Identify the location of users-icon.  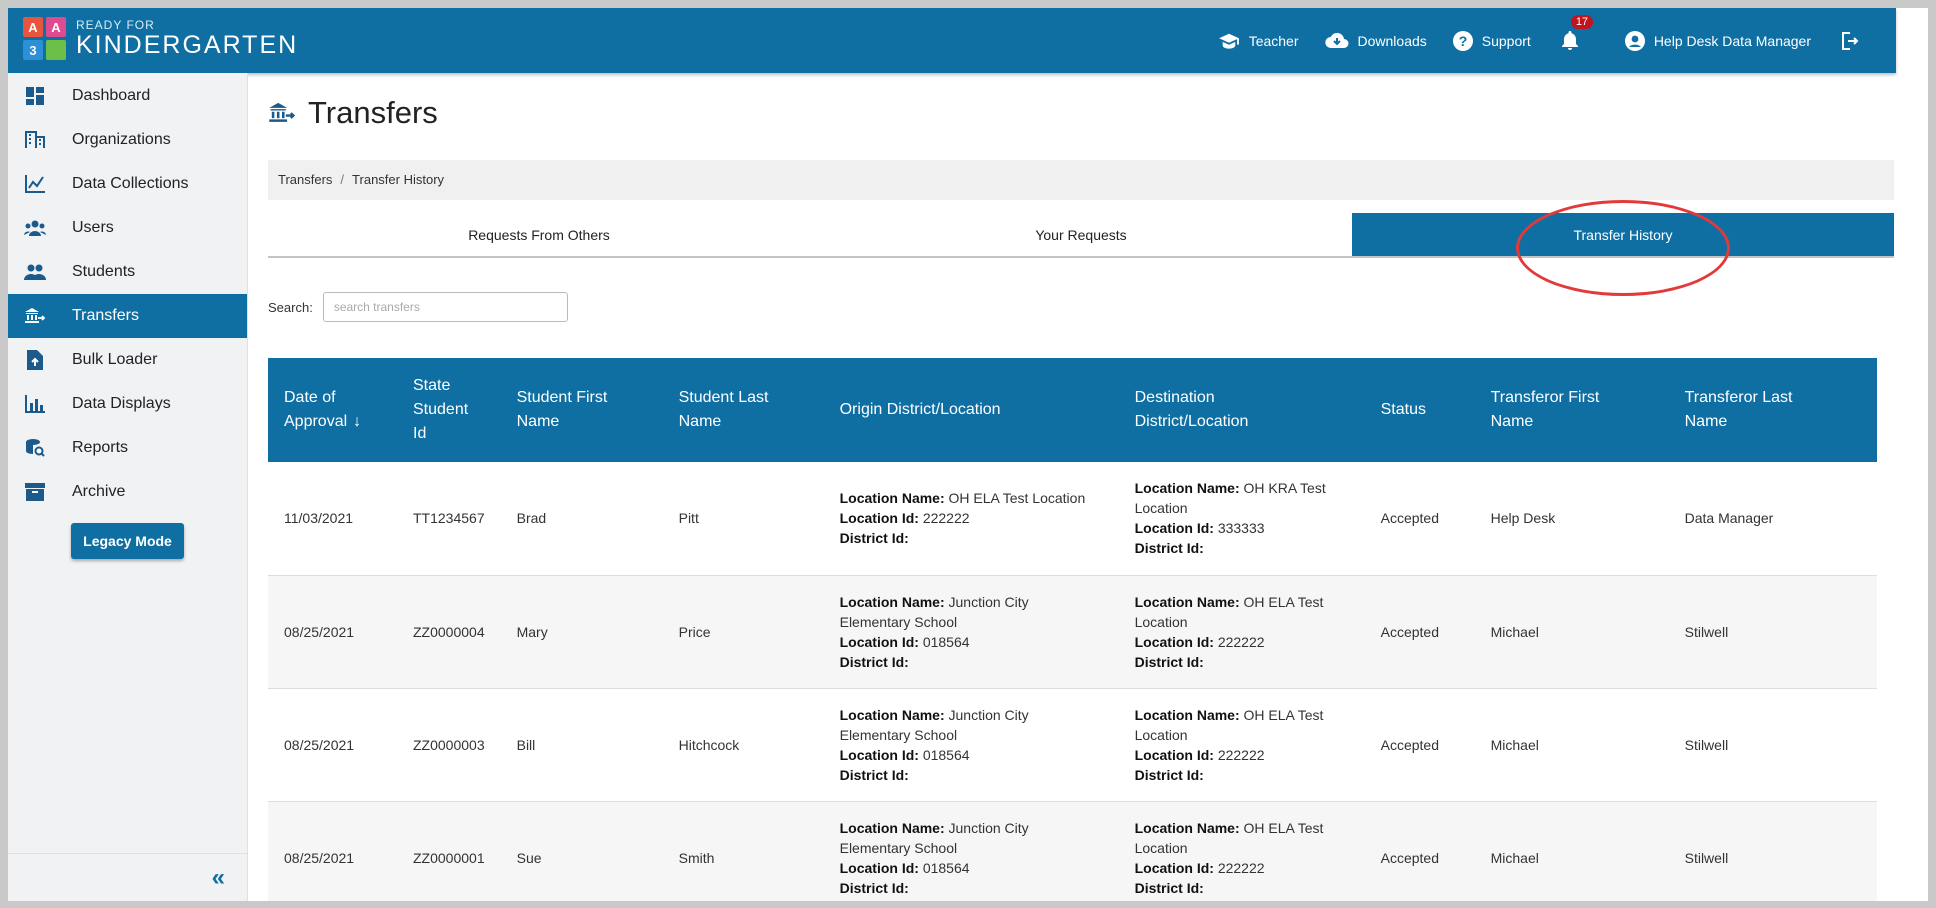
(35, 228).